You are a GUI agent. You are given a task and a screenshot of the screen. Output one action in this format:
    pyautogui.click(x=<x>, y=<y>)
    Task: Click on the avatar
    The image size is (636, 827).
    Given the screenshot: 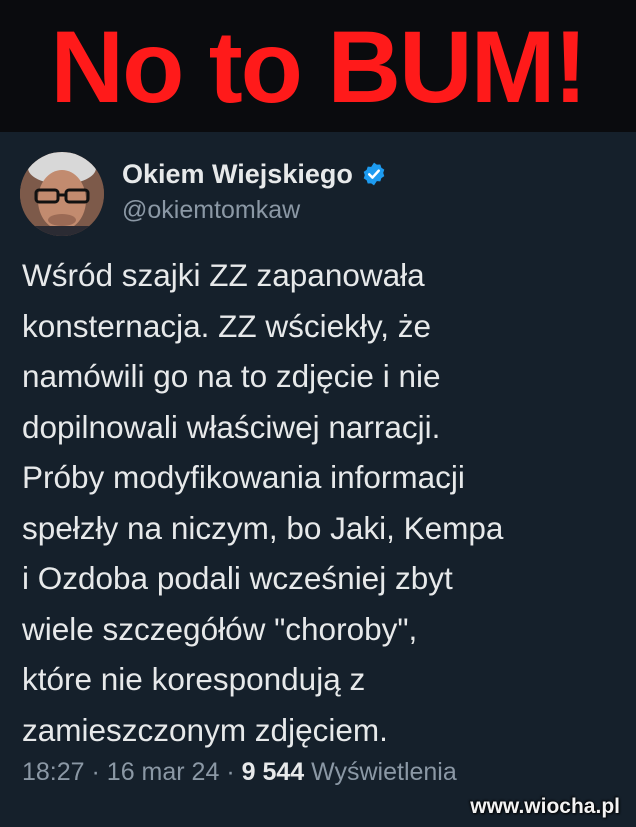 What is the action you would take?
    pyautogui.click(x=62, y=194)
    